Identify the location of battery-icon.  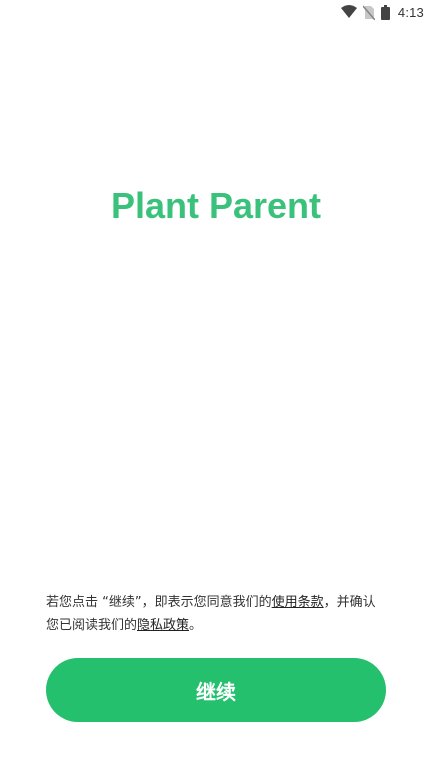
(385, 12).